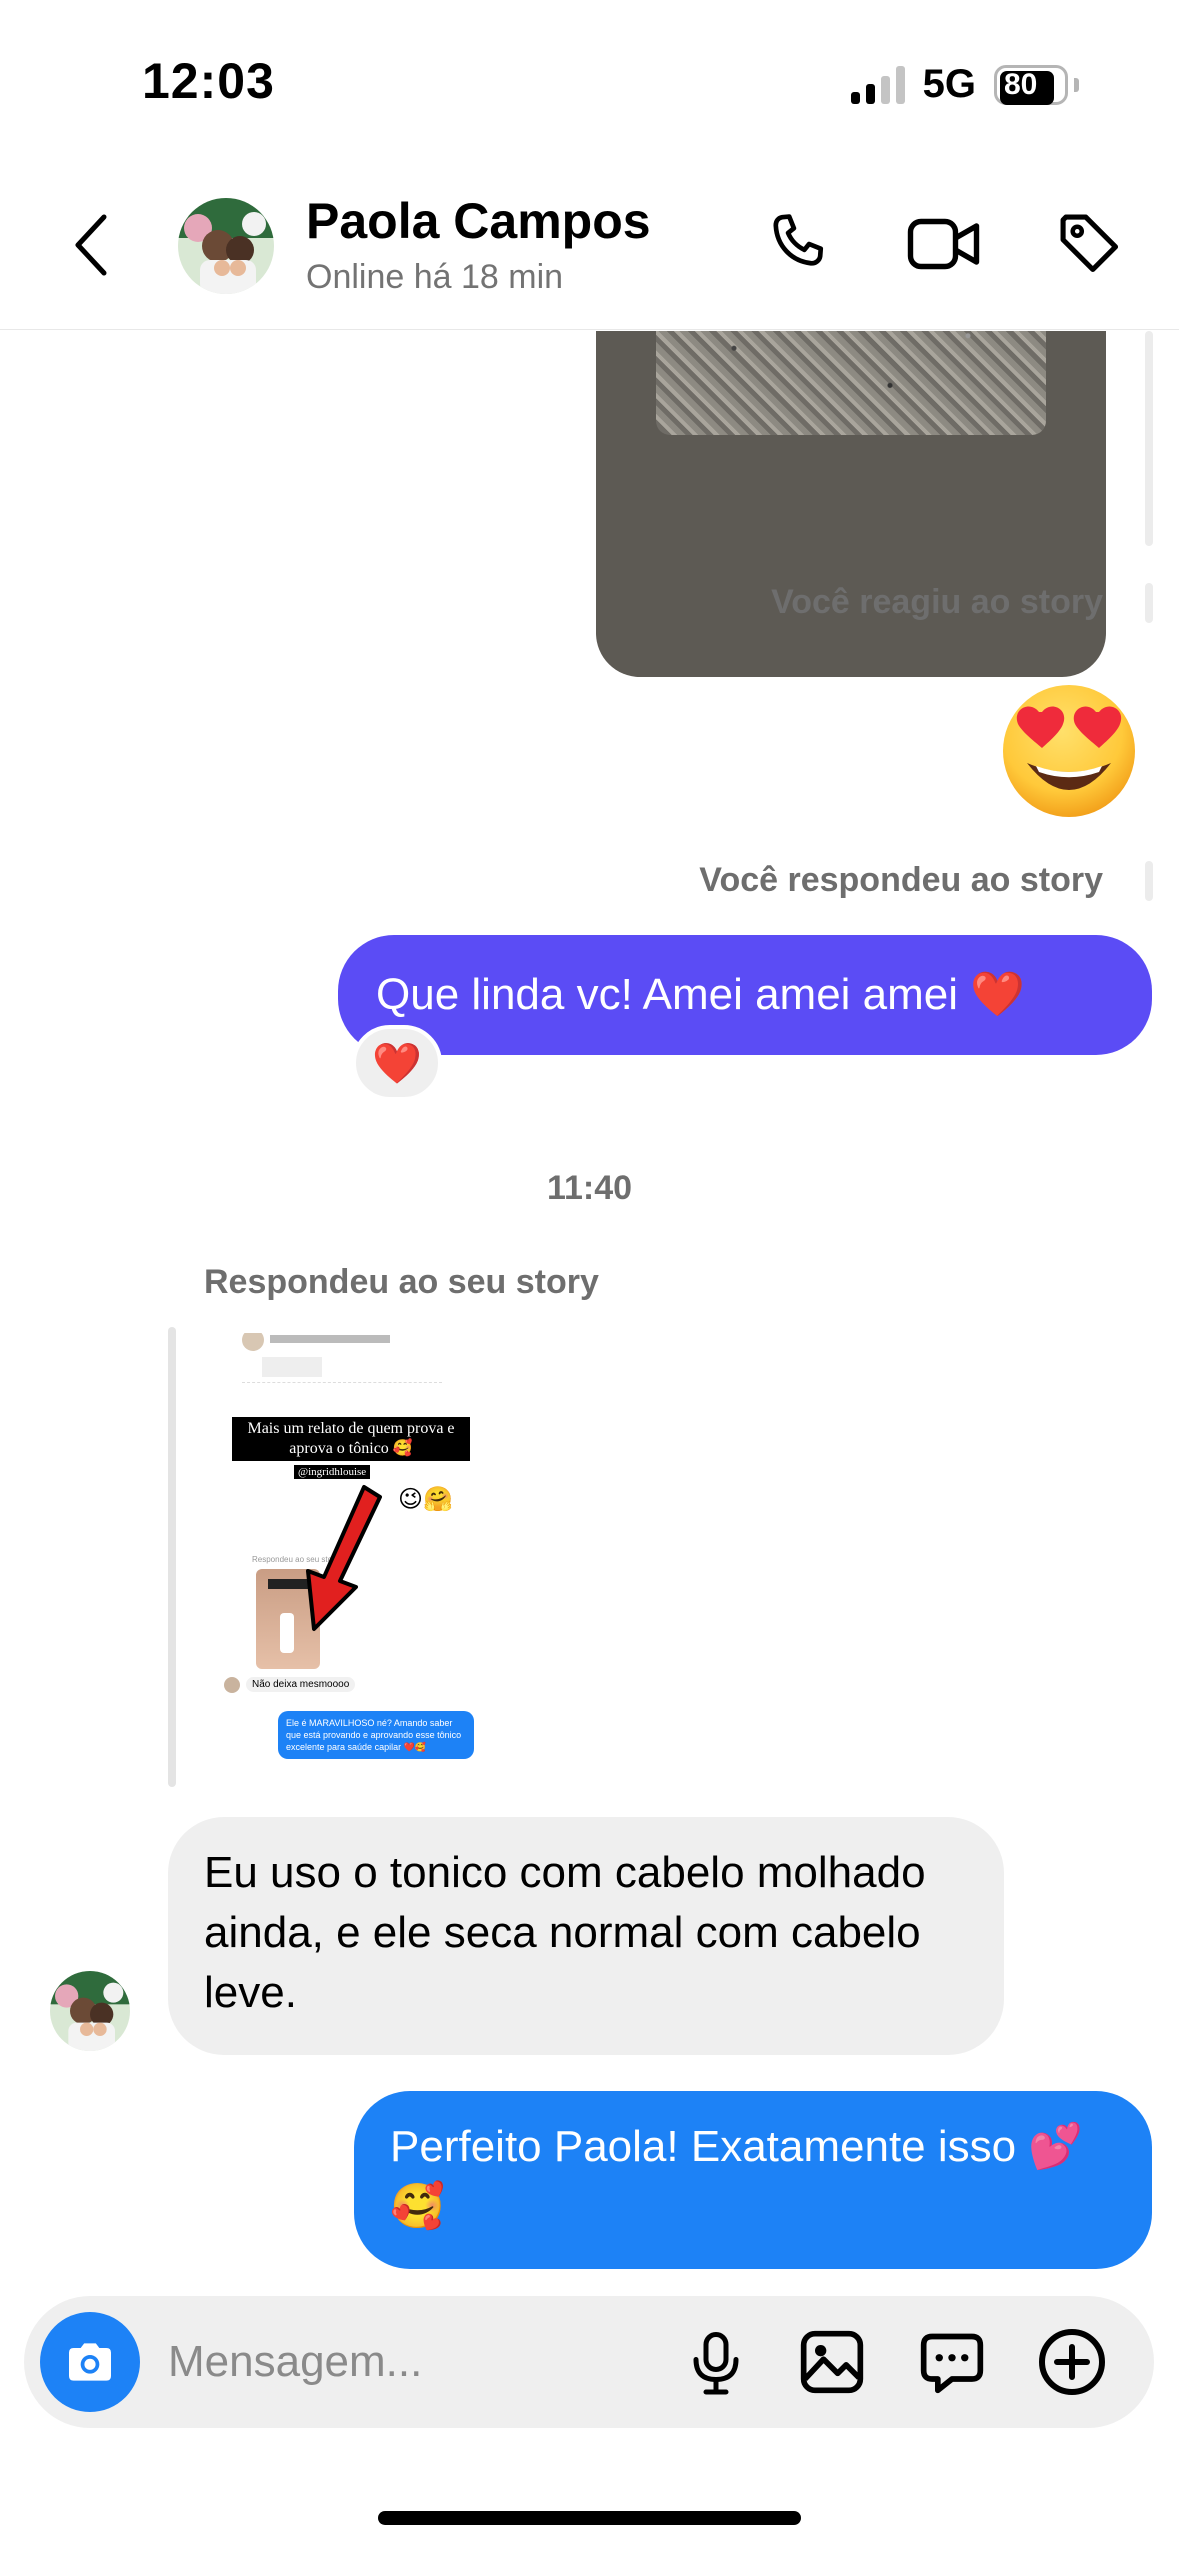 This screenshot has height=2556, width=1179. What do you see at coordinates (435, 277) in the screenshot?
I see `contact-status: Online há 18 min` at bounding box center [435, 277].